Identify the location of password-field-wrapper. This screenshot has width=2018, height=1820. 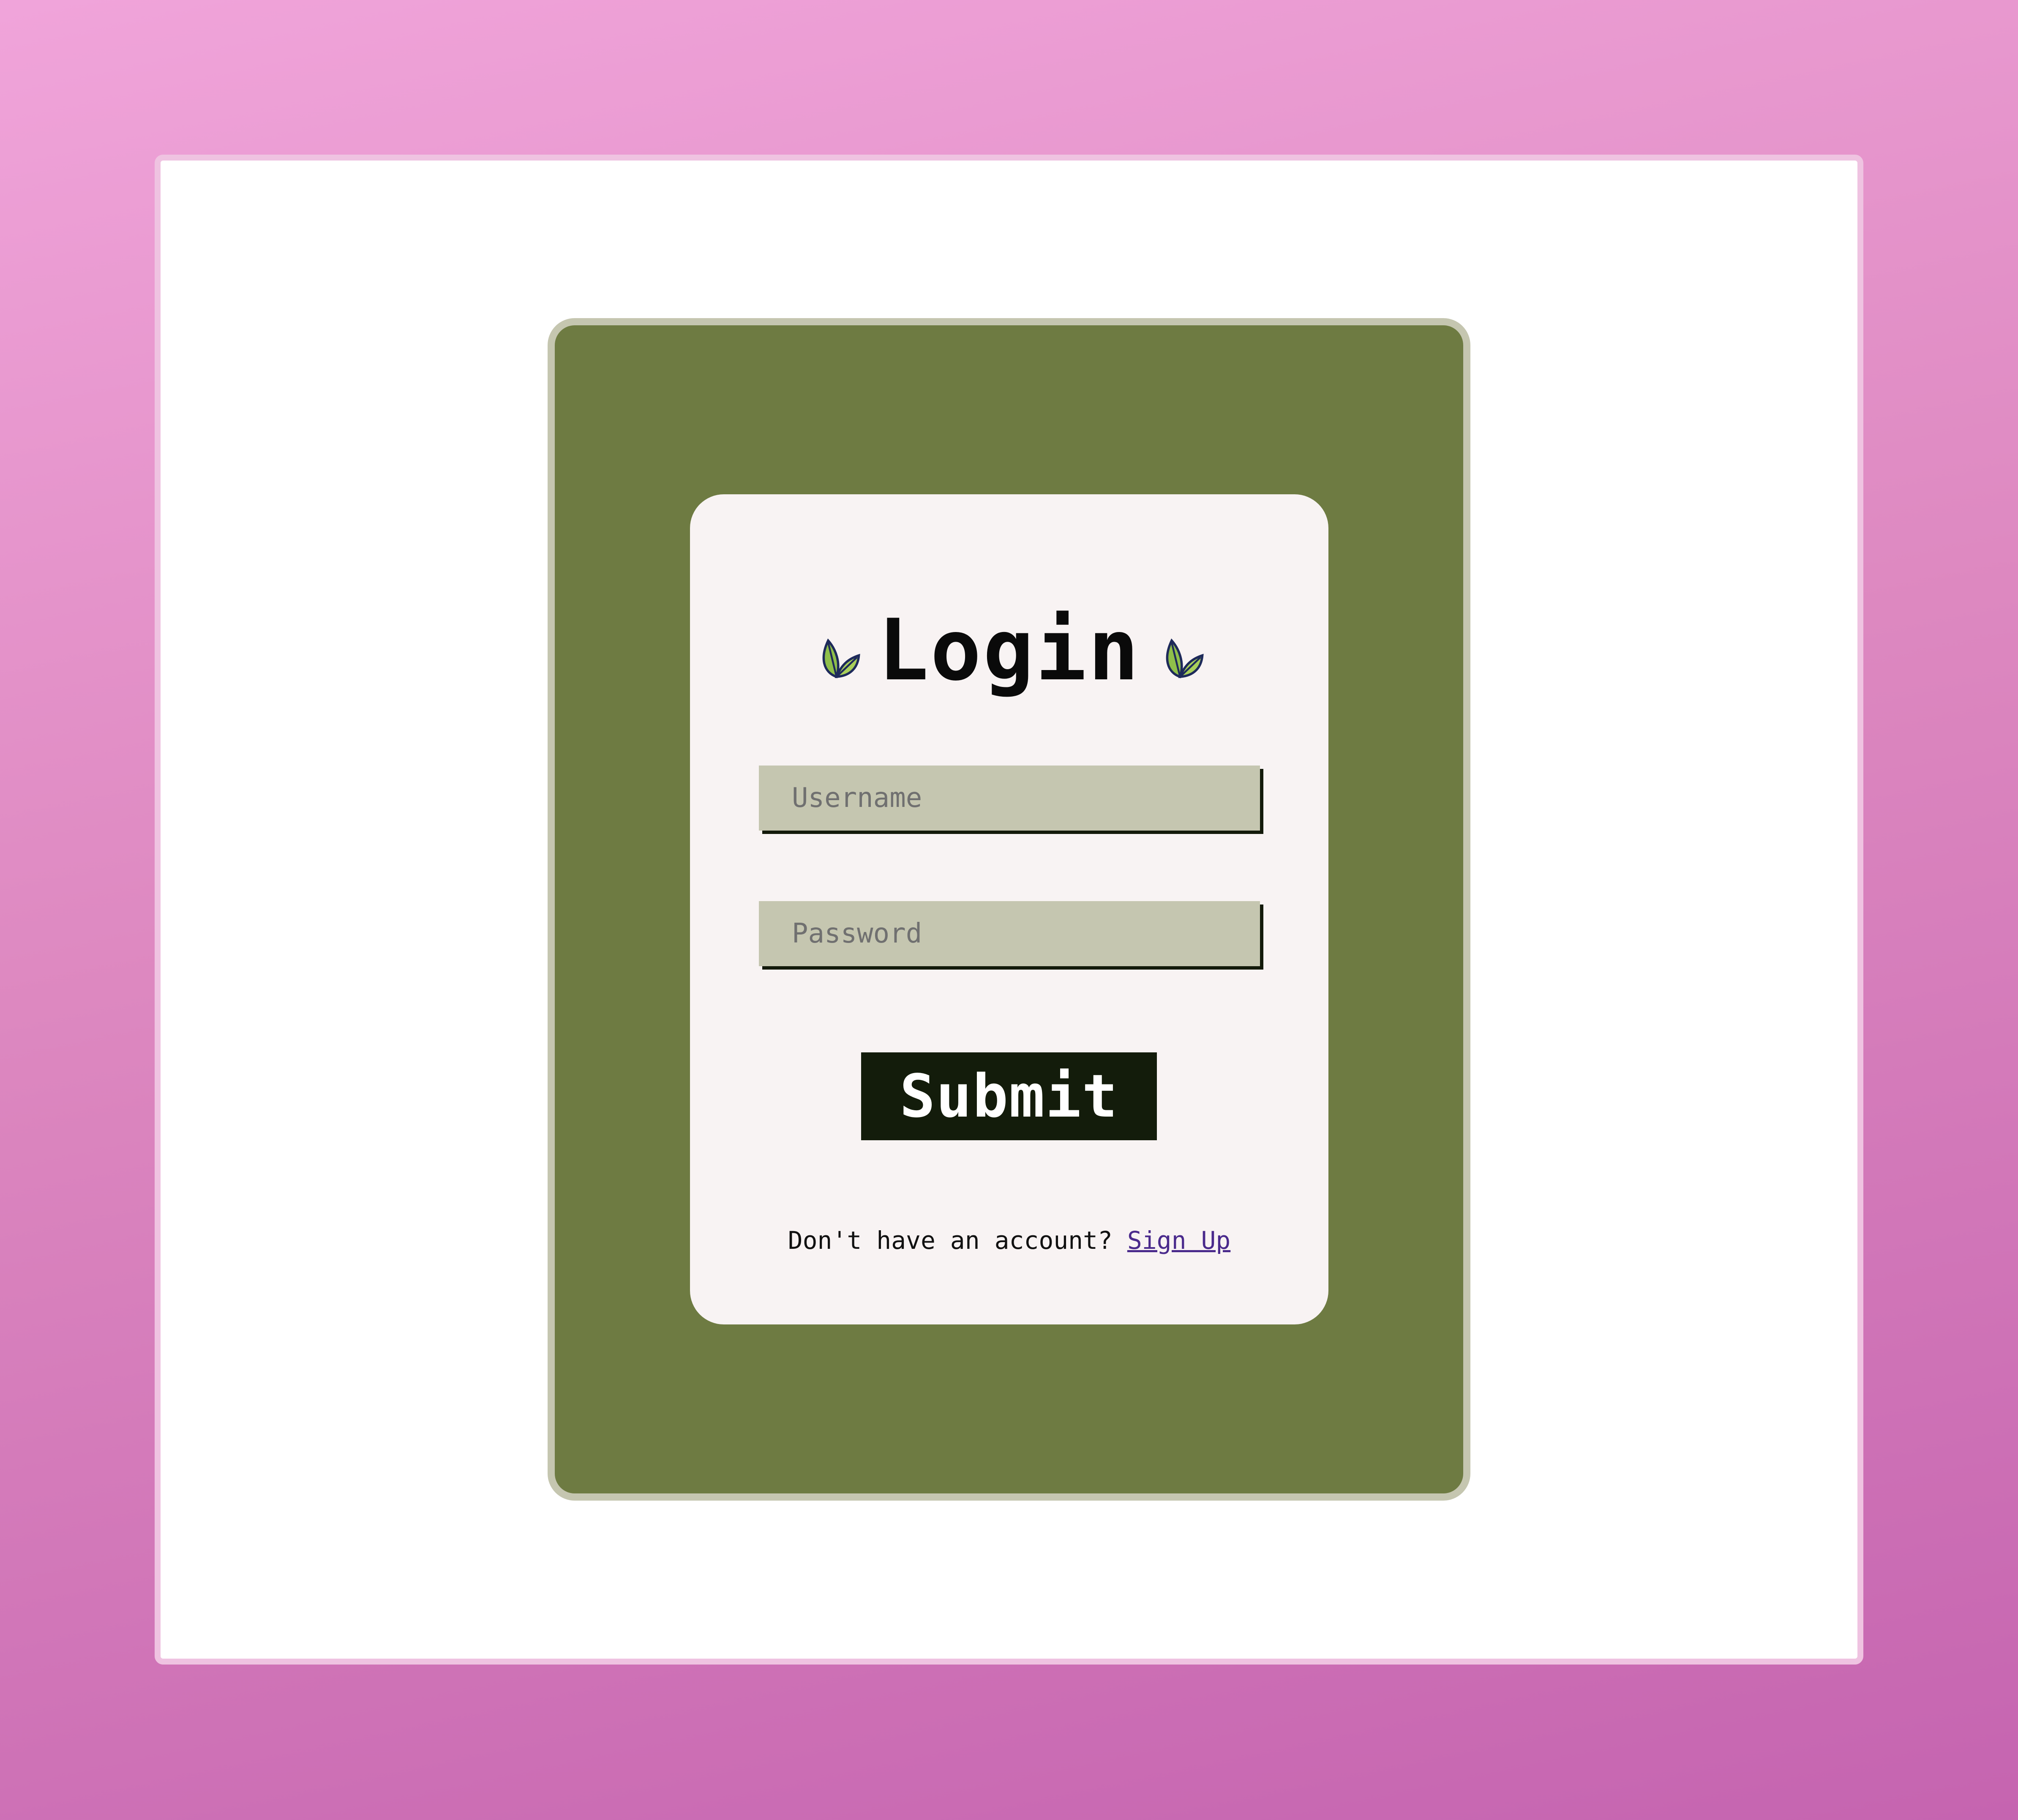
(1009, 933).